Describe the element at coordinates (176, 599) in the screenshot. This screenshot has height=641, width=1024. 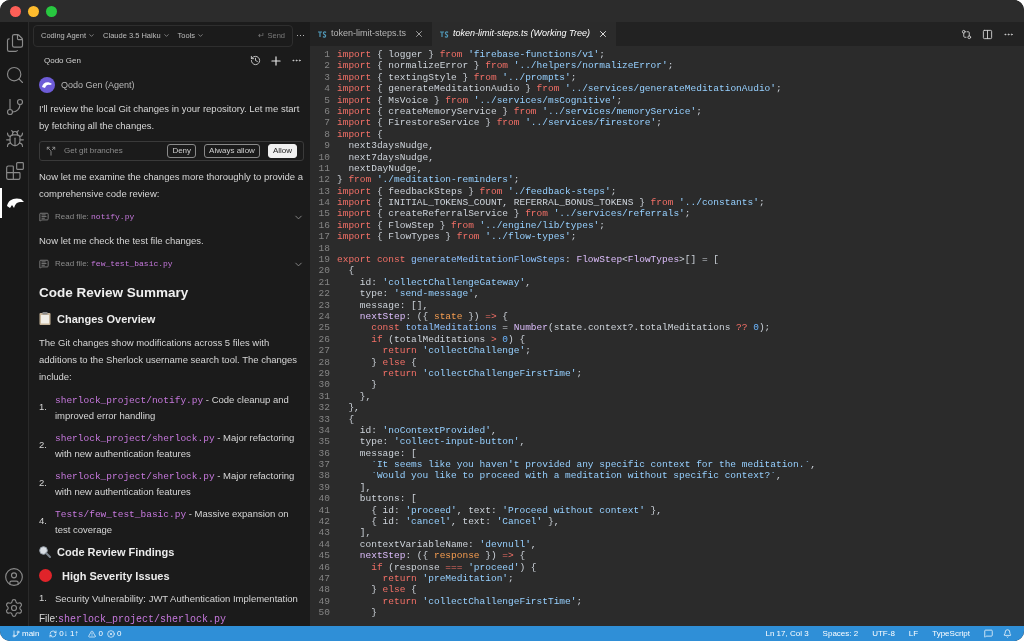
I see `list-item-text: Security Vulnerability: JWT Authentication Implementation` at that location.